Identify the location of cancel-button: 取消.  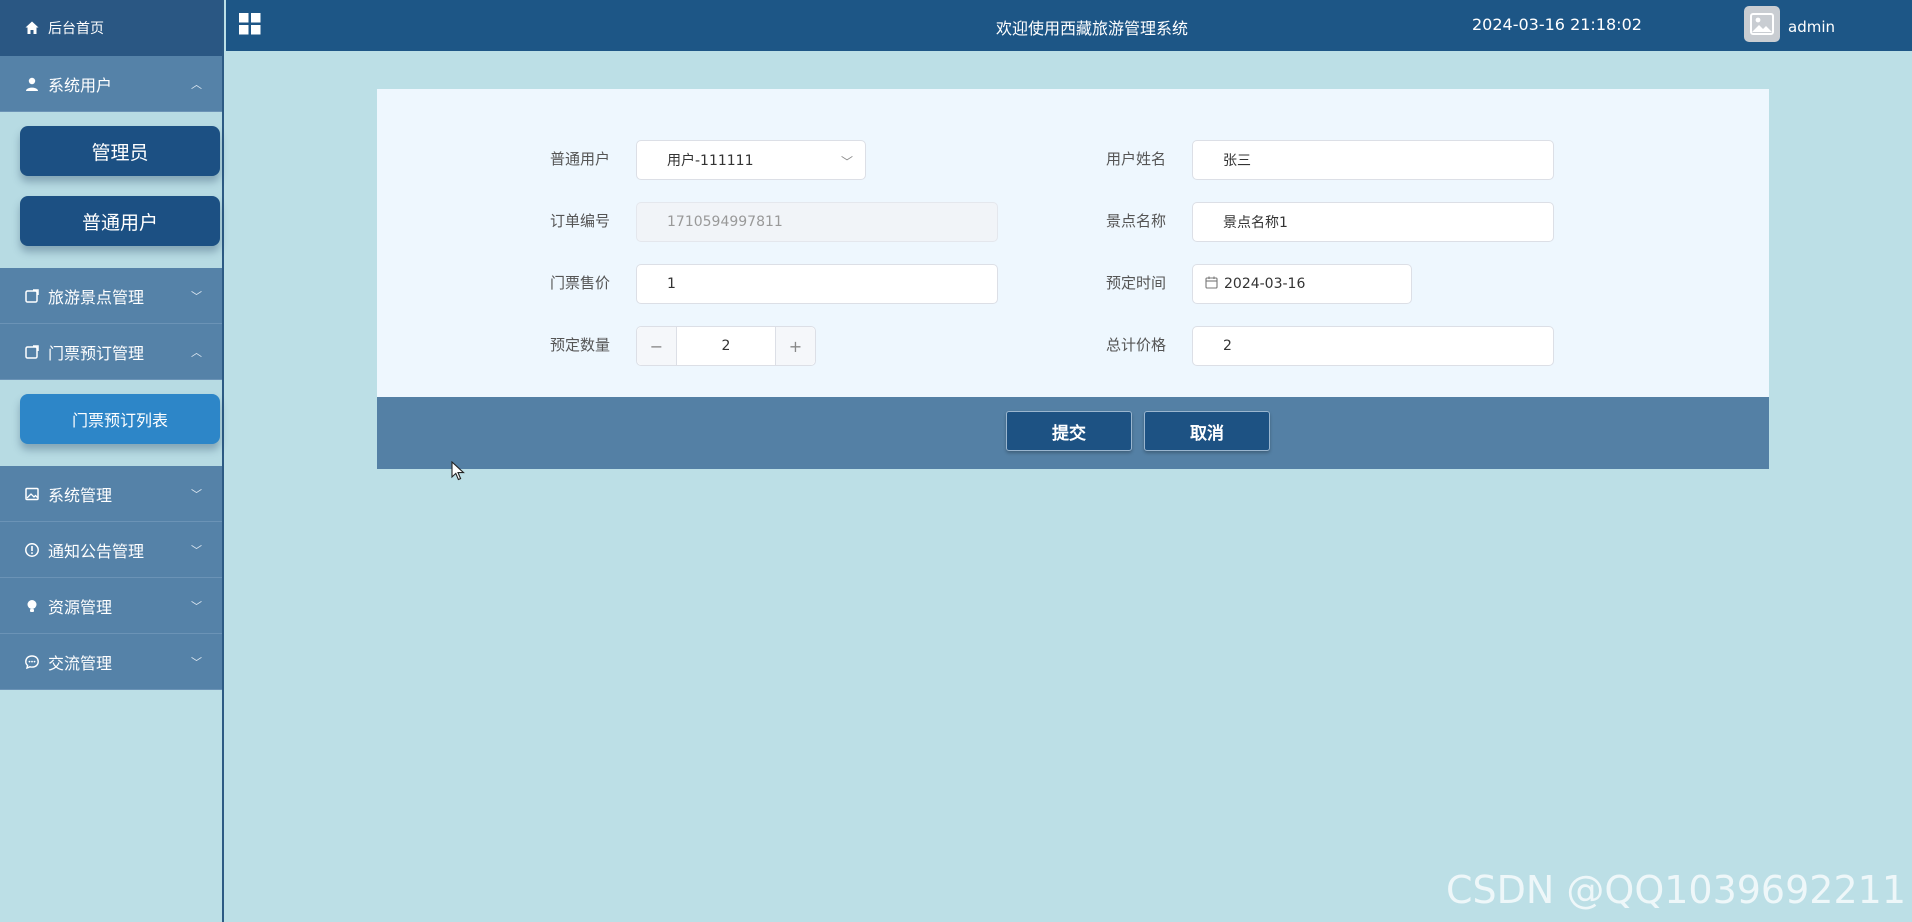
(1207, 431).